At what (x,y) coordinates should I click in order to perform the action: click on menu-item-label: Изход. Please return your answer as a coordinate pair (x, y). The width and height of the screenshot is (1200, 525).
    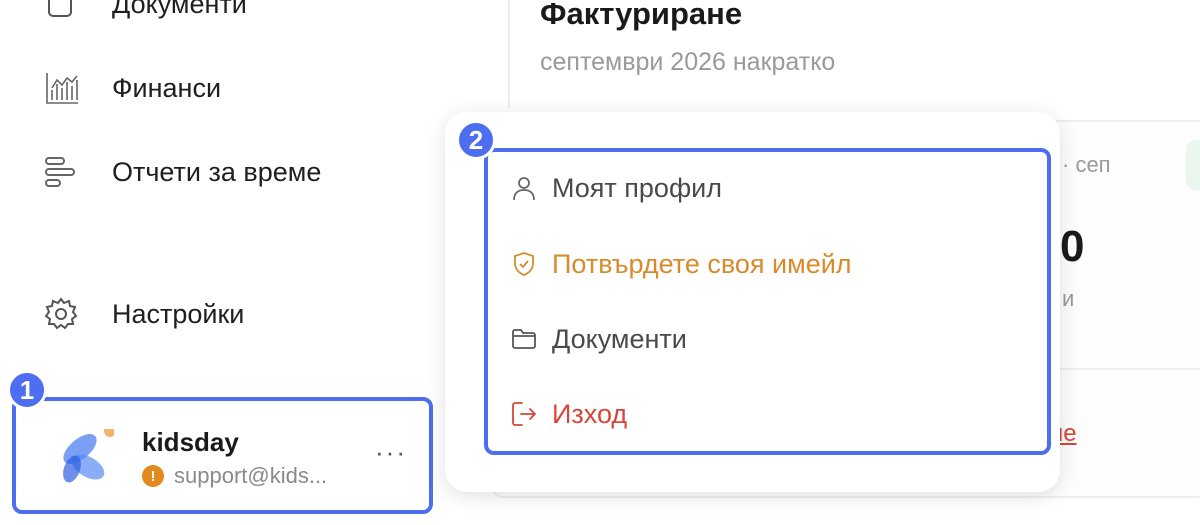
    Looking at the image, I should click on (590, 413).